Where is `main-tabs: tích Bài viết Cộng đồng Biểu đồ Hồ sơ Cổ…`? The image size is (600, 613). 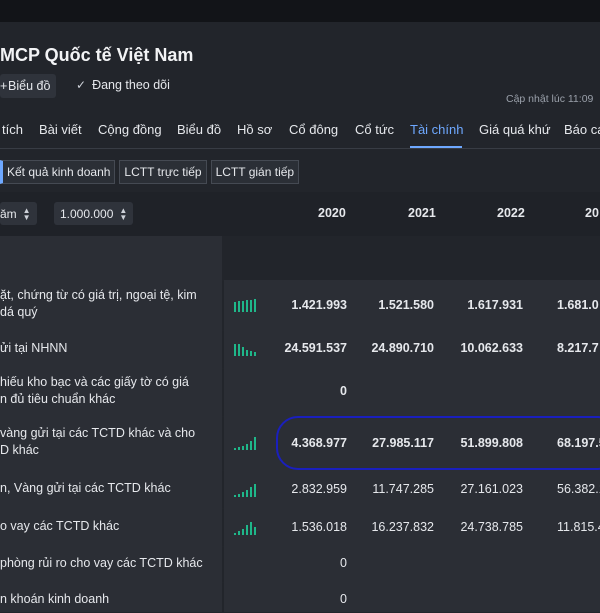
main-tabs: tích Bài viết Cộng đồng Biểu đồ Hồ sơ Cổ… is located at coordinates (300, 133).